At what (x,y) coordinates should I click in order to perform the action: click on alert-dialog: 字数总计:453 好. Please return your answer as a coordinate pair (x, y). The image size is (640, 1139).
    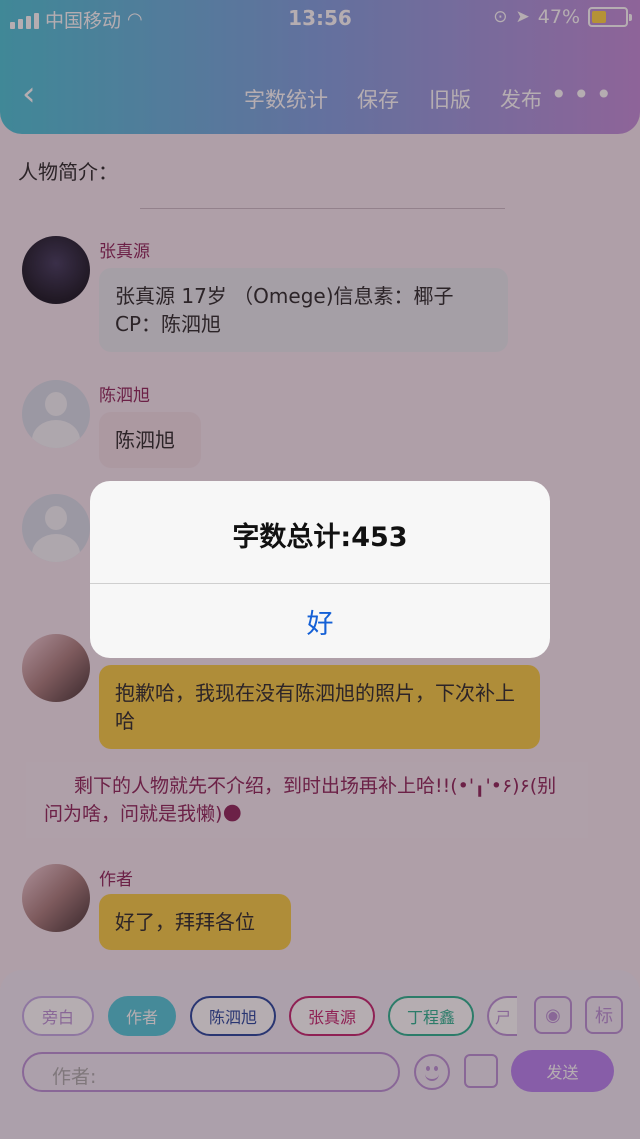
    Looking at the image, I should click on (320, 569).